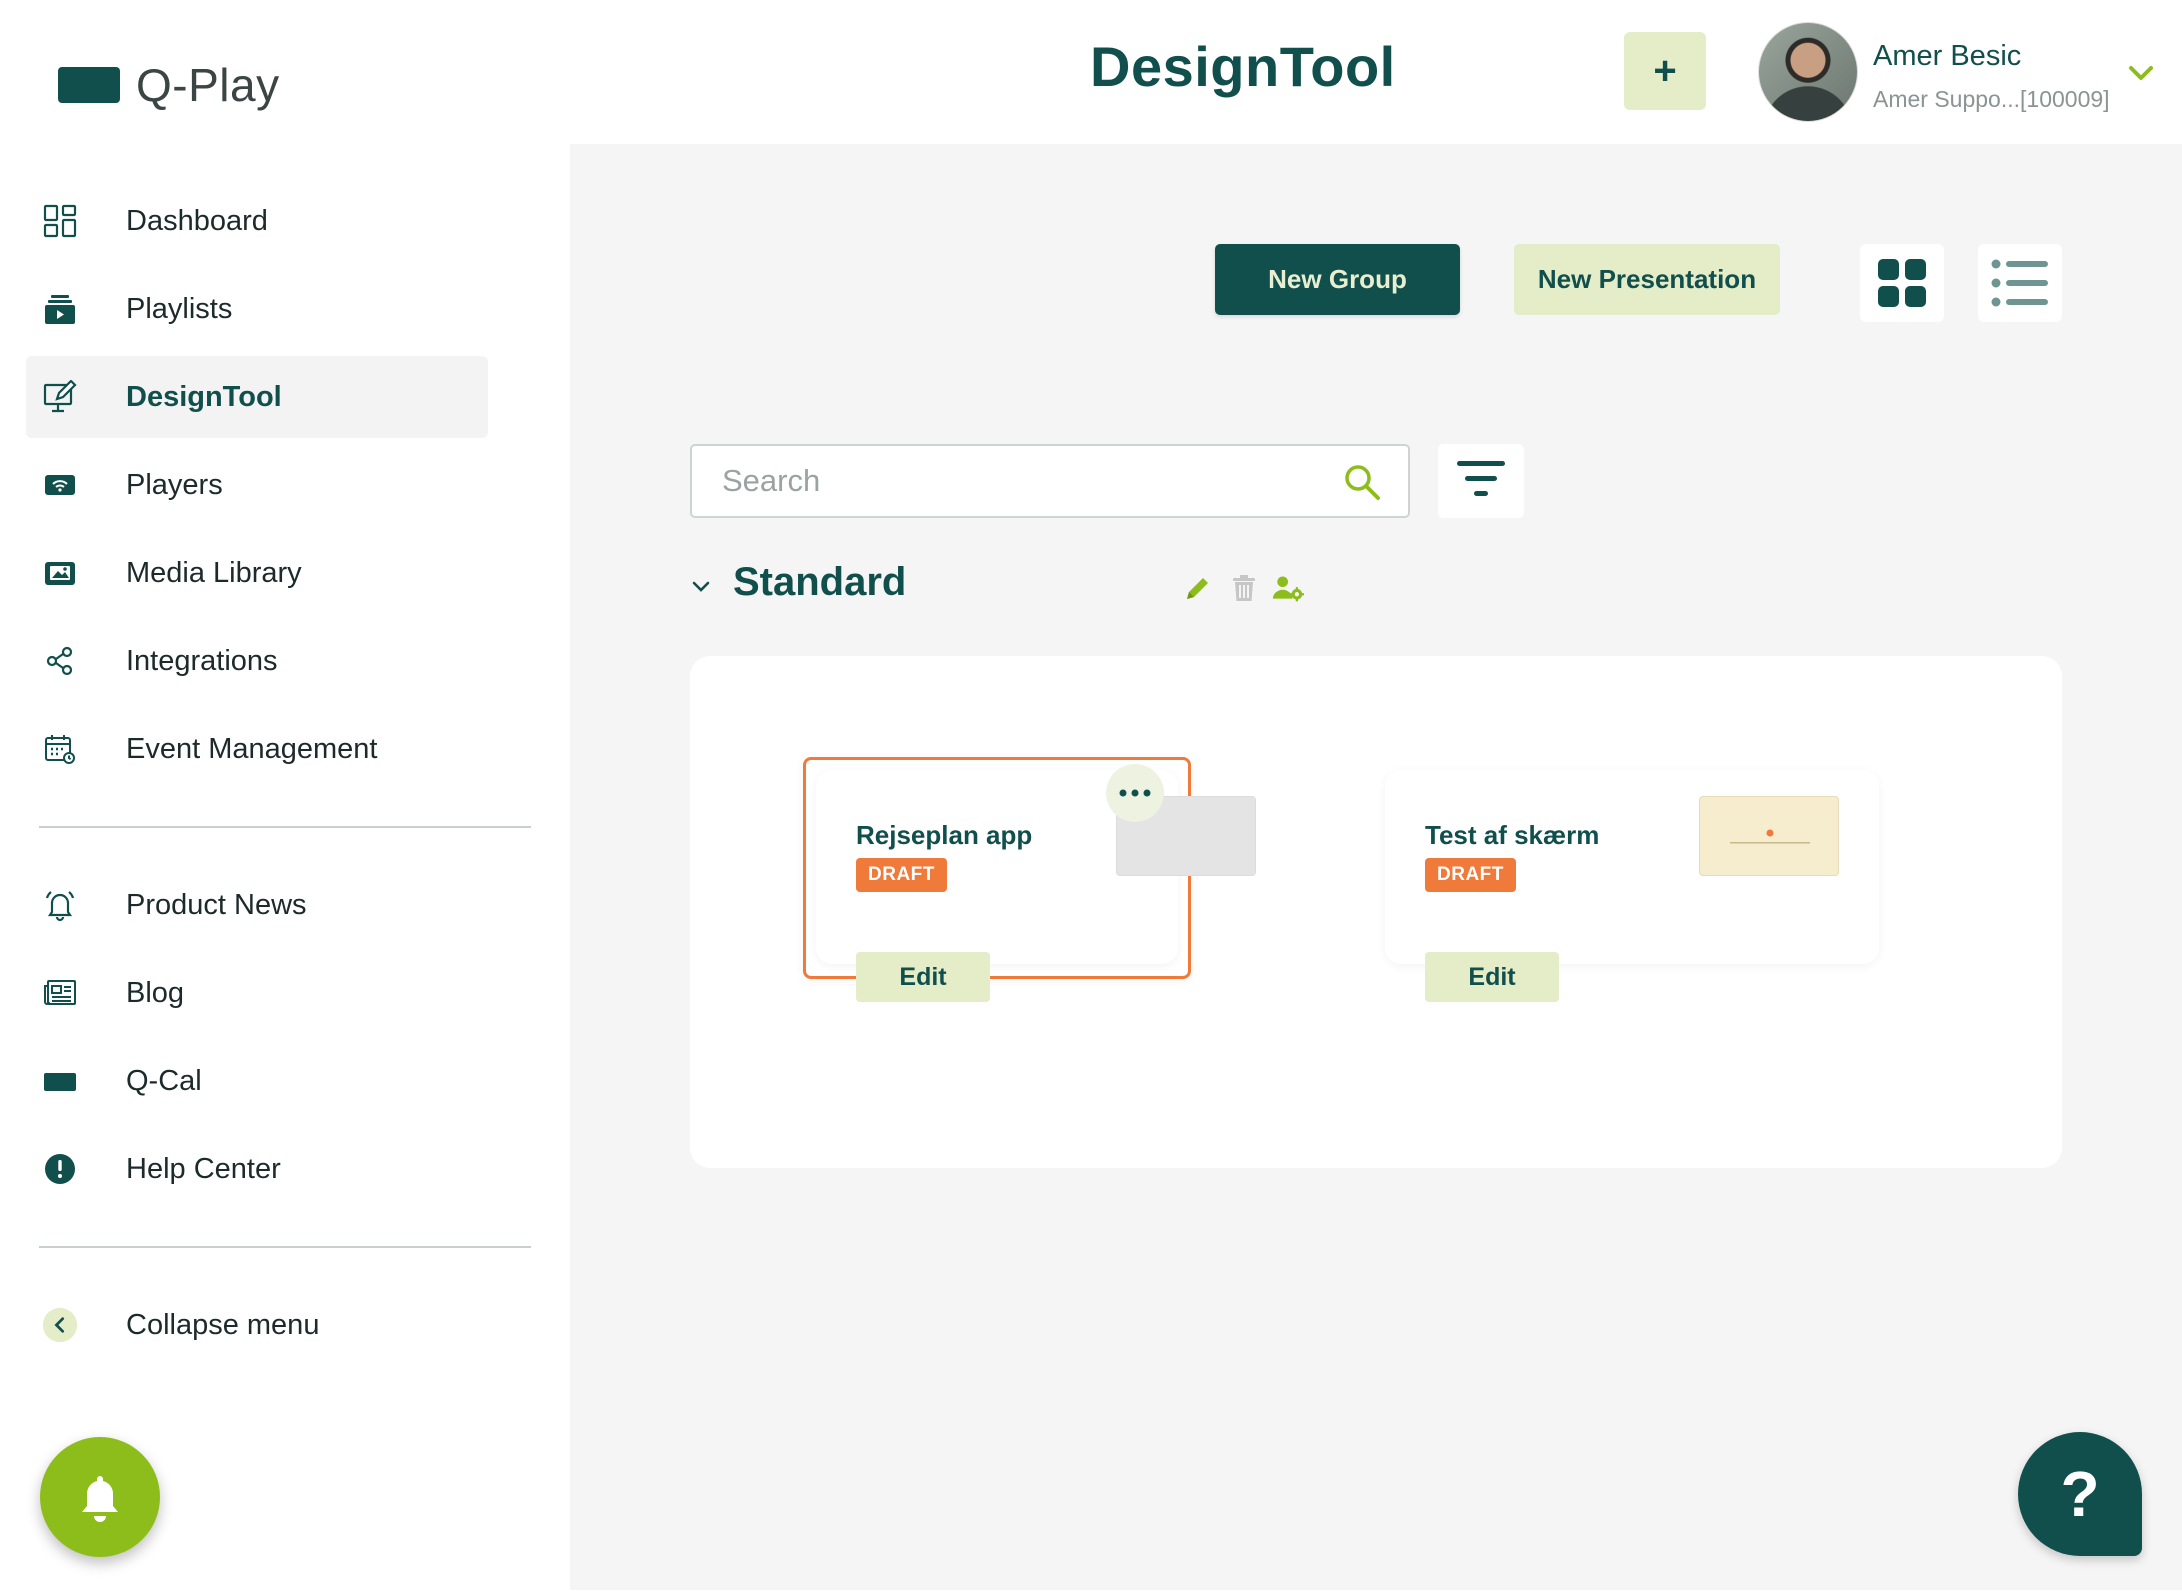 This screenshot has width=2182, height=1596. Describe the element at coordinates (208, 85) in the screenshot. I see `brand-name: Q-Play` at that location.